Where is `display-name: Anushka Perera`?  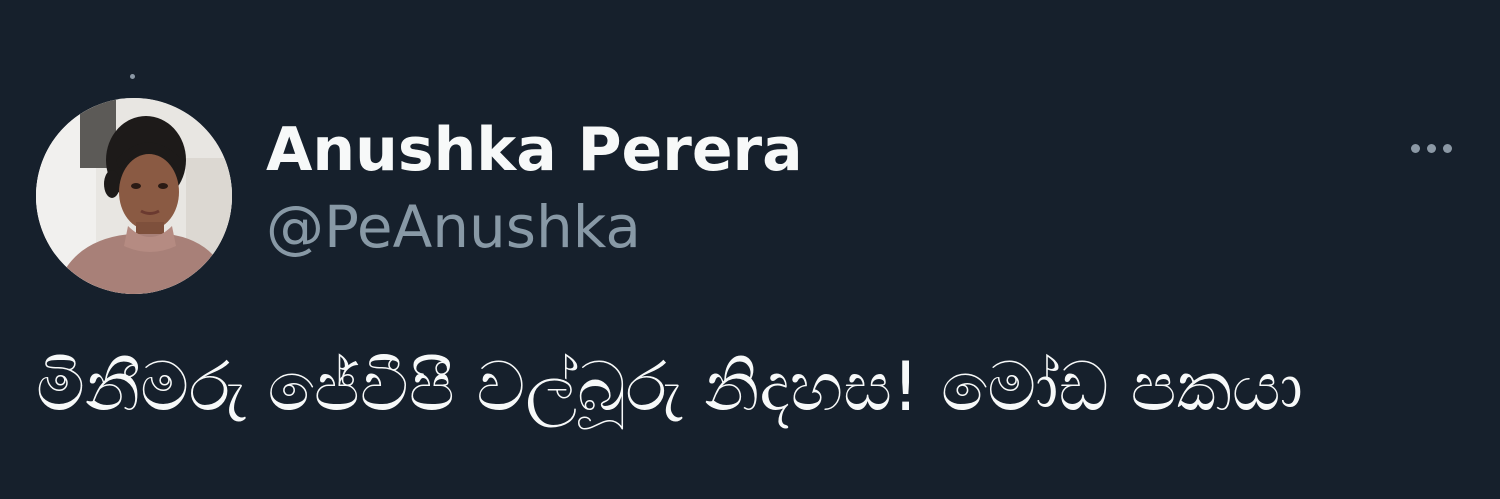 display-name: Anushka Perera is located at coordinates (534, 150).